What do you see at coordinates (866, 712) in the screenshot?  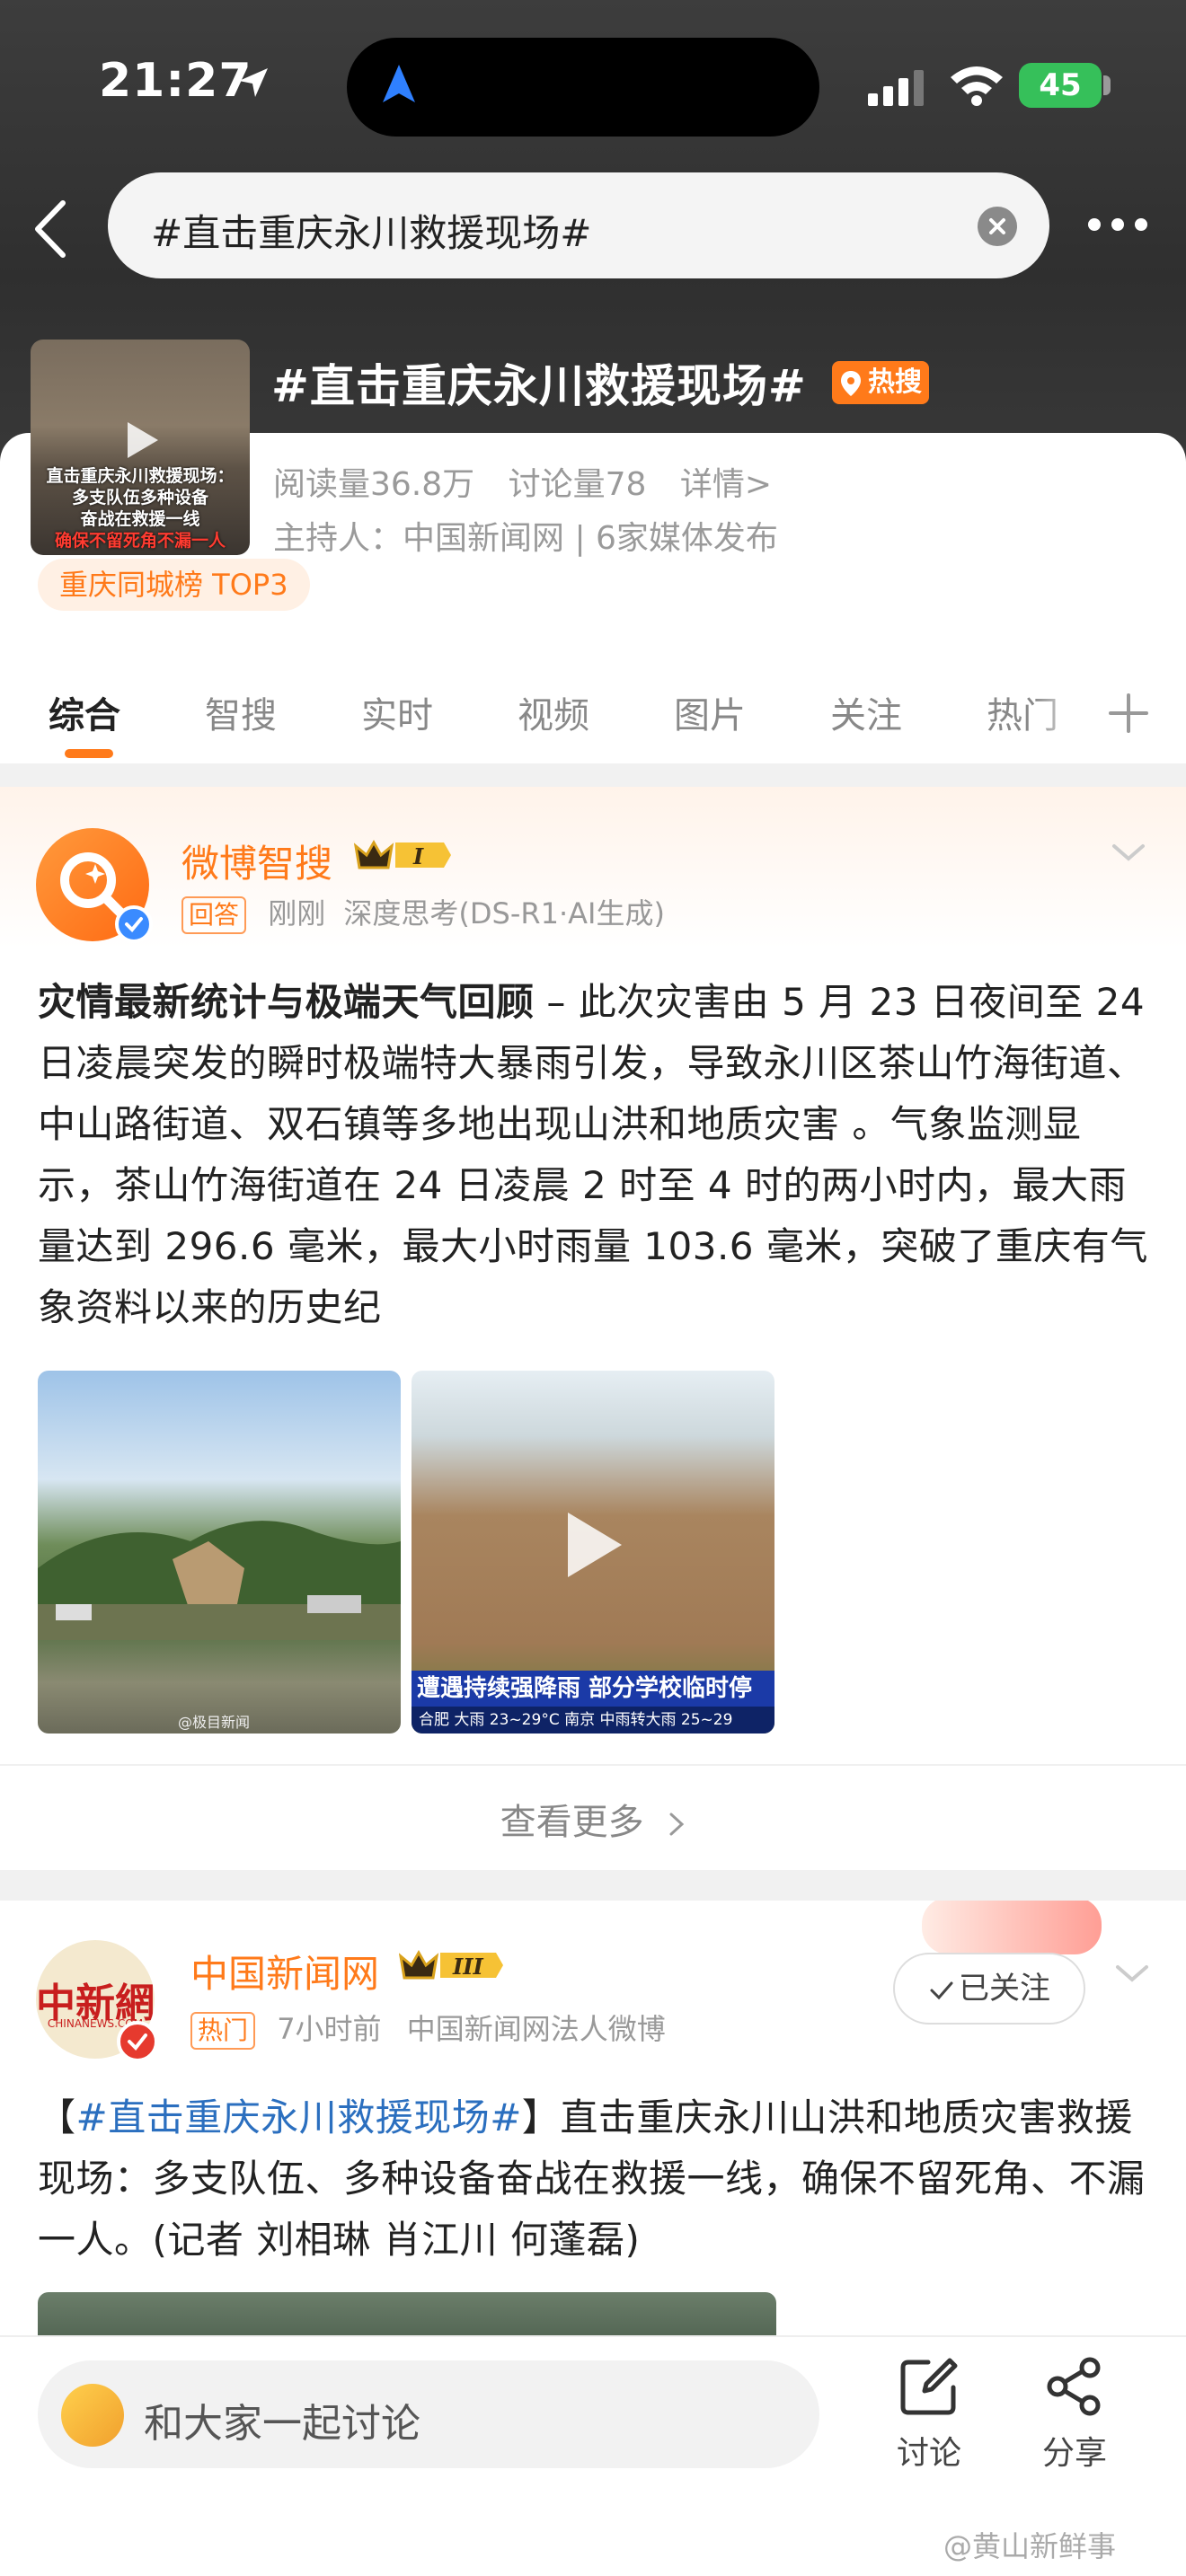 I see `tab-following: 关注` at bounding box center [866, 712].